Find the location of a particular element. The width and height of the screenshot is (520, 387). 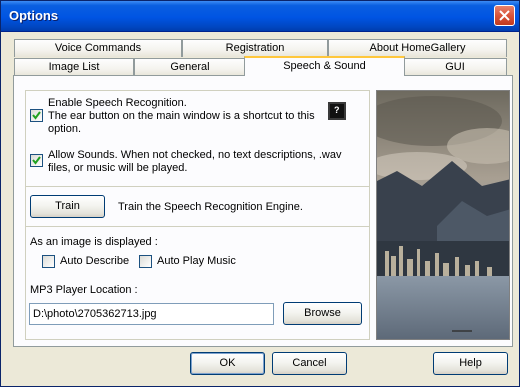

auto-play-music-label: Auto Play Music is located at coordinates (196, 261).